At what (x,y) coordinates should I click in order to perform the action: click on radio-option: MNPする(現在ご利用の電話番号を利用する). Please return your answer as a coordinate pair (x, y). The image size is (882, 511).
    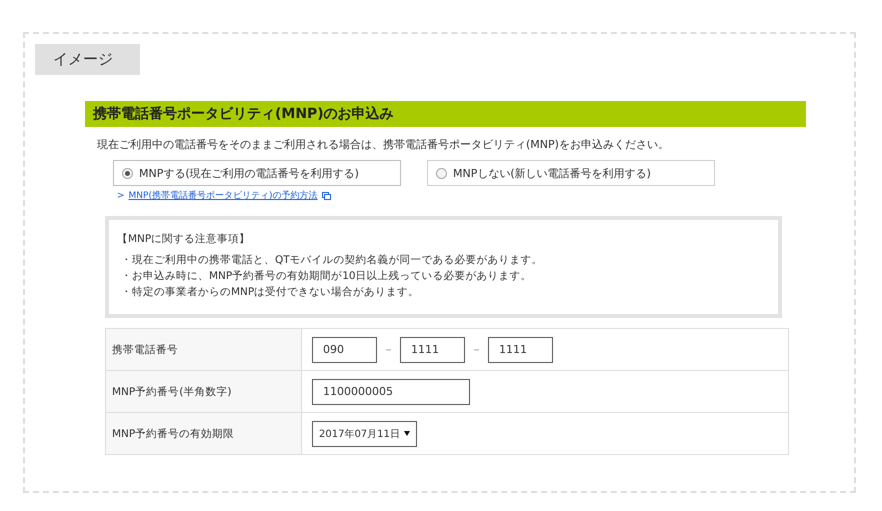
    Looking at the image, I should click on (257, 173).